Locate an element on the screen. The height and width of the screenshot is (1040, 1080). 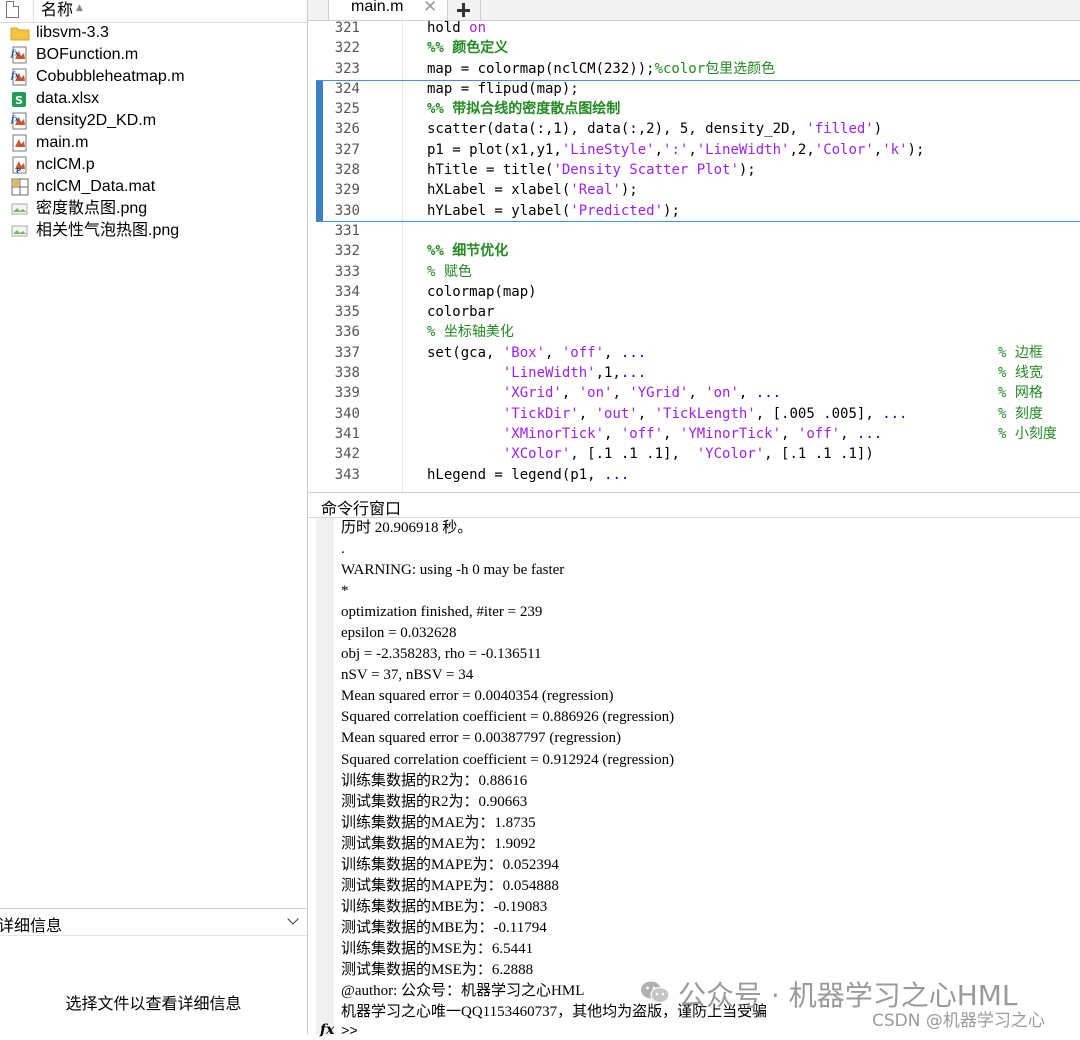
code-line: 338 'LineWidth',1,... % 线宽 is located at coordinates (694, 373).